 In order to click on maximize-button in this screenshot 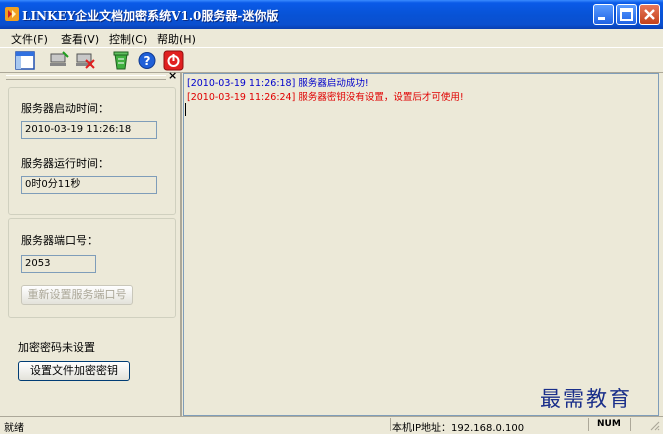, I will do `click(626, 14)`.